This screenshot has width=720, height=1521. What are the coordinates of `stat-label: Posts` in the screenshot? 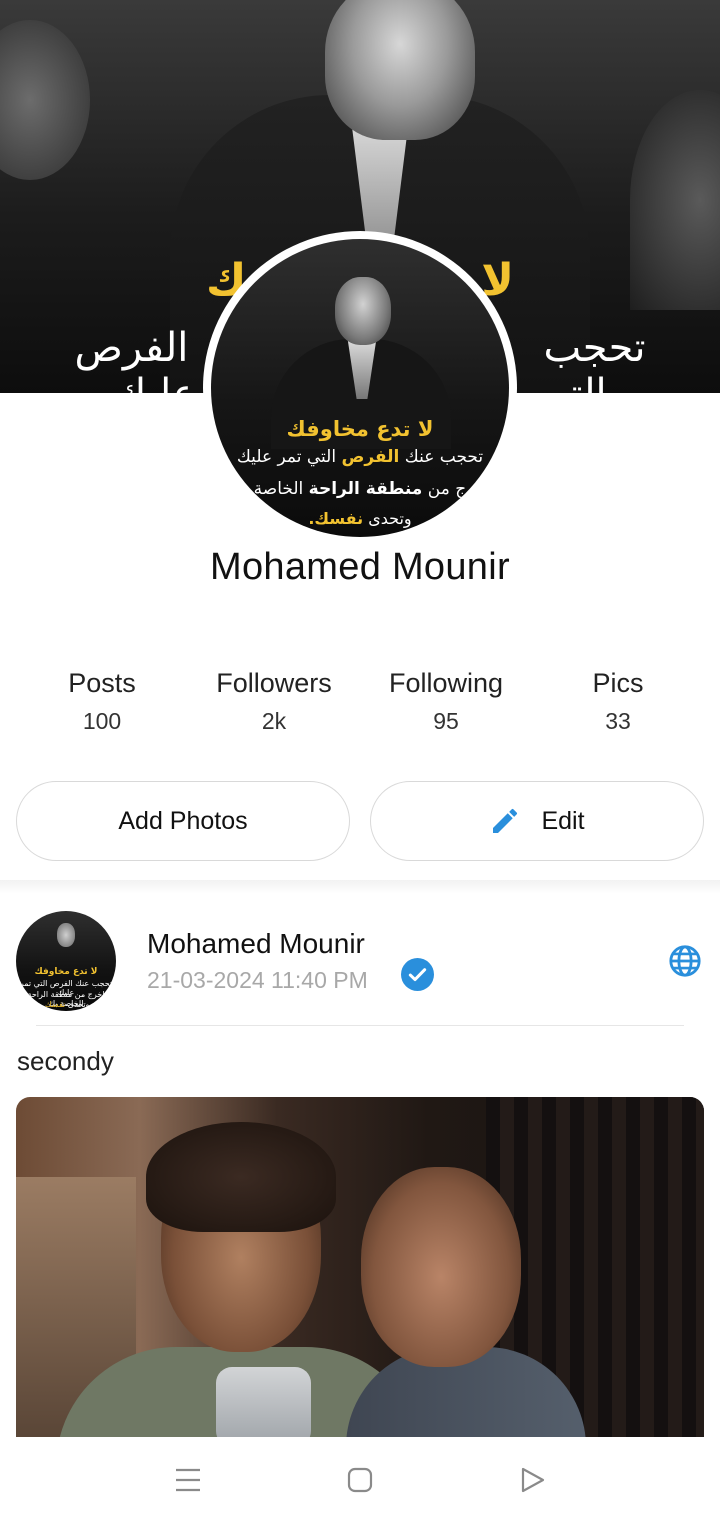 It's located at (102, 683).